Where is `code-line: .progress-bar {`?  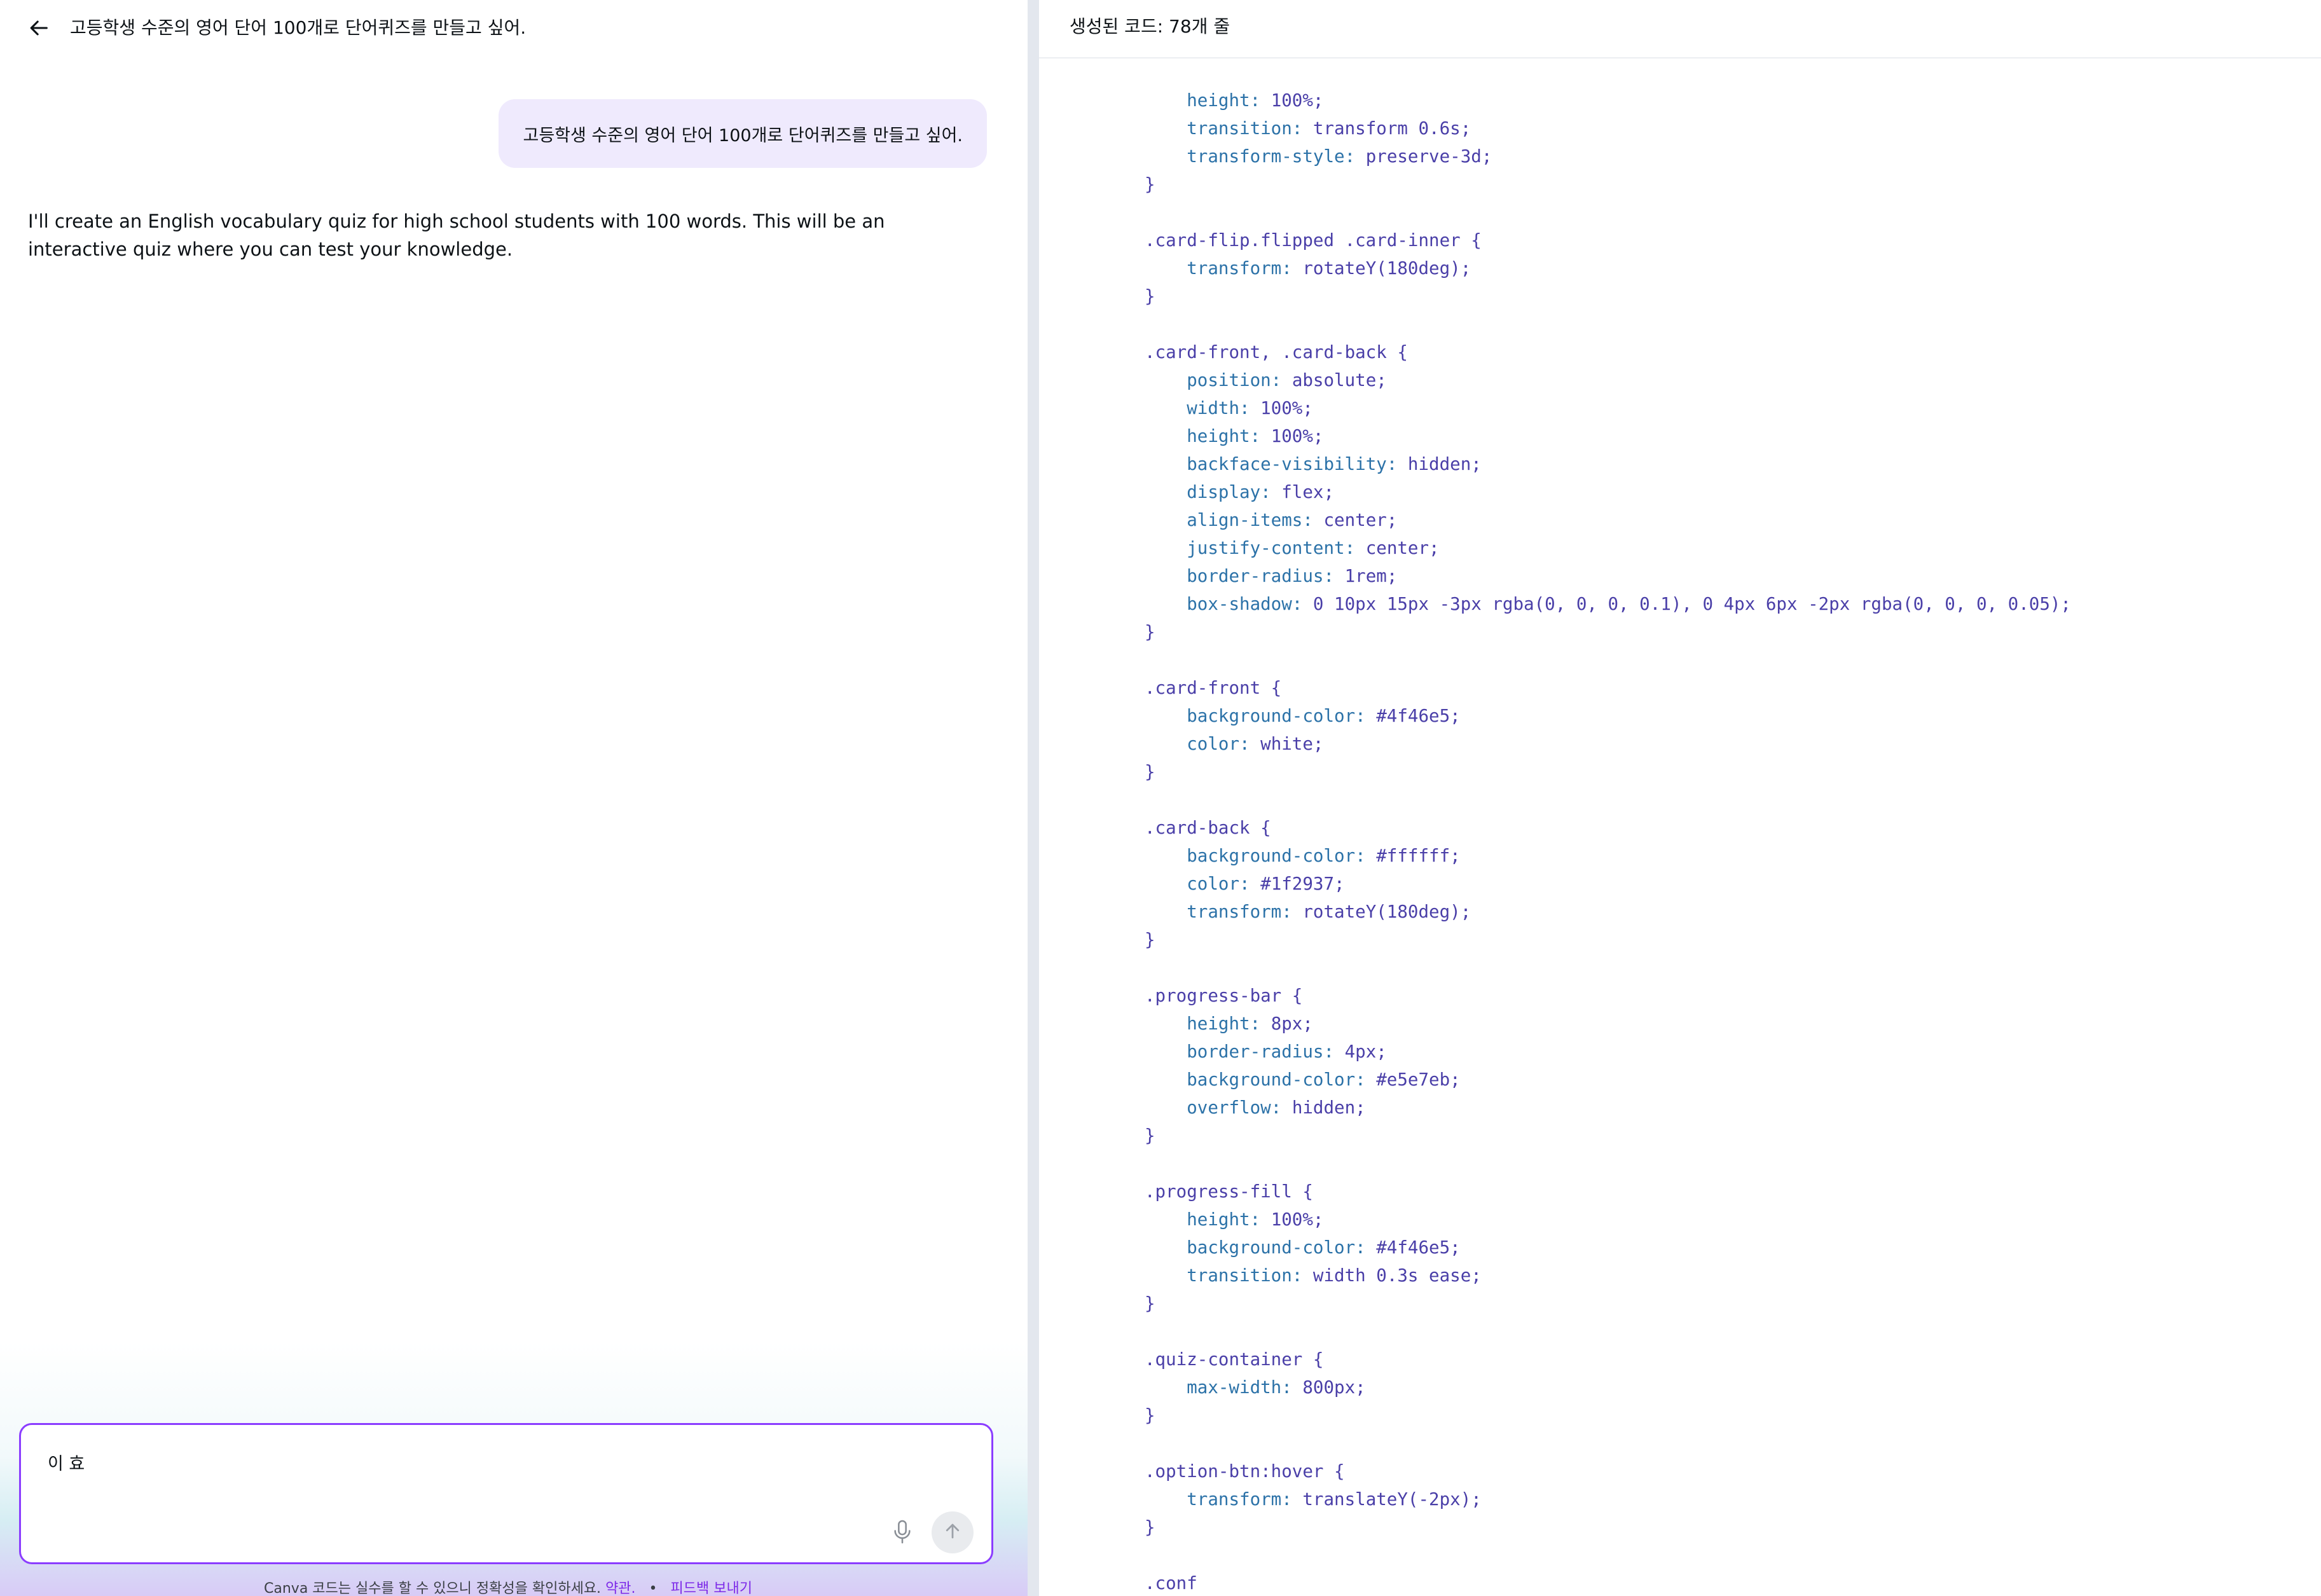 code-line: .progress-bar { is located at coordinates (1224, 996).